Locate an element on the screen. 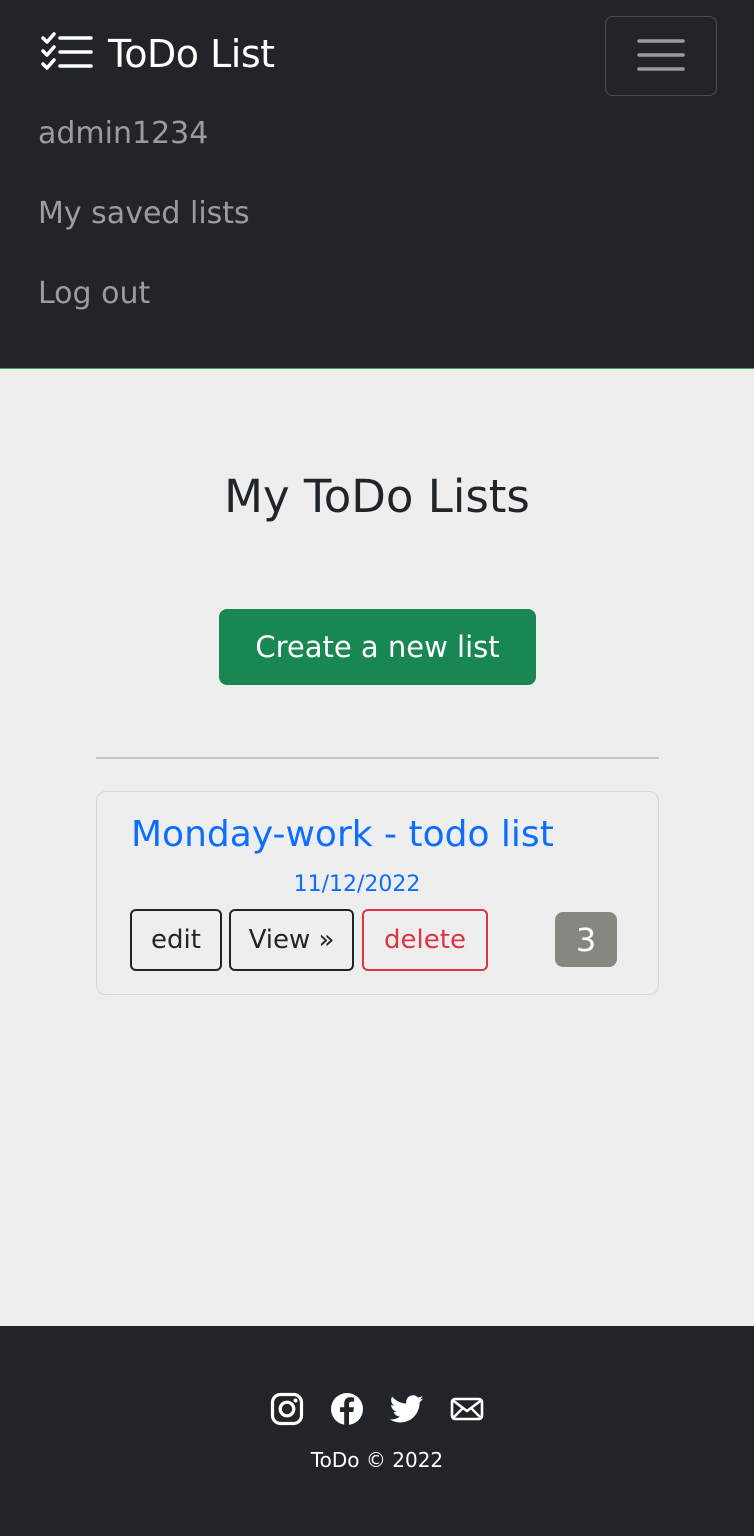 This screenshot has width=754, height=1536. nav-link-username: admin1234 is located at coordinates (123, 133).